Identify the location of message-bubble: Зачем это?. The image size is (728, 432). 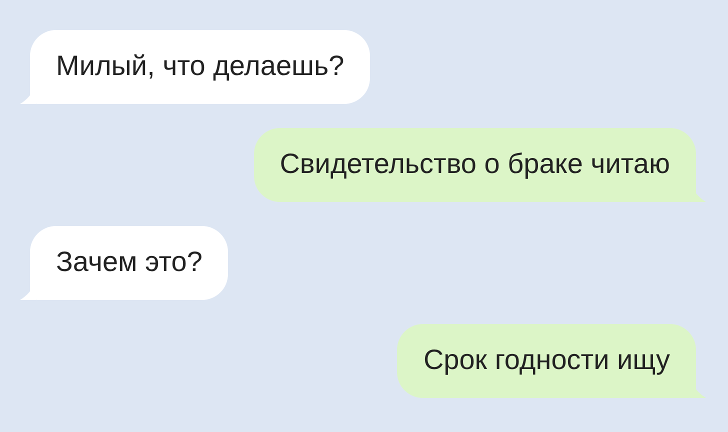
(129, 263).